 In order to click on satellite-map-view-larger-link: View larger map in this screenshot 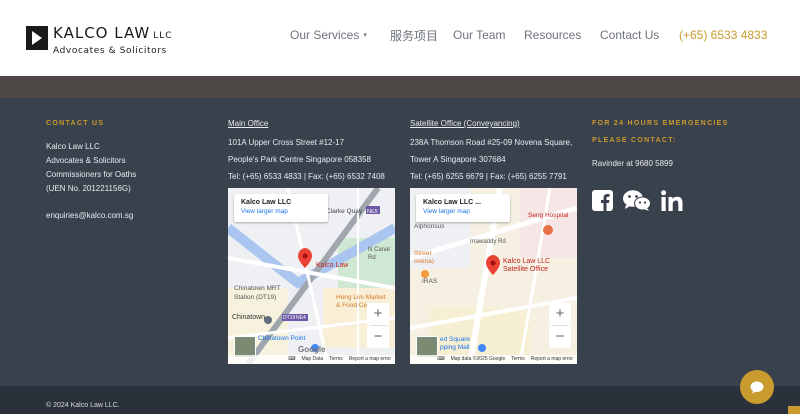, I will do `click(463, 211)`.